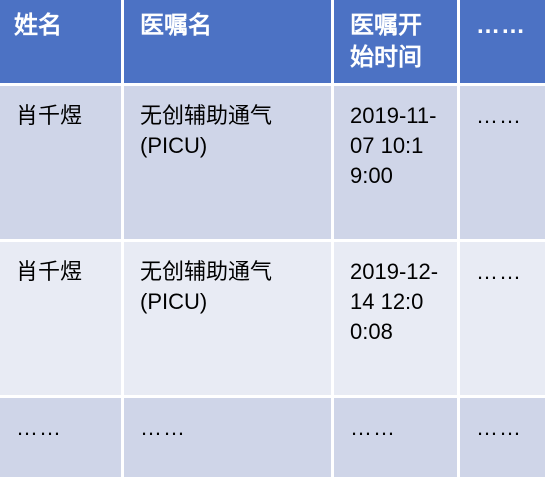 The image size is (552, 480). What do you see at coordinates (229, 43) in the screenshot?
I see `header-order-name: 医嘱名` at bounding box center [229, 43].